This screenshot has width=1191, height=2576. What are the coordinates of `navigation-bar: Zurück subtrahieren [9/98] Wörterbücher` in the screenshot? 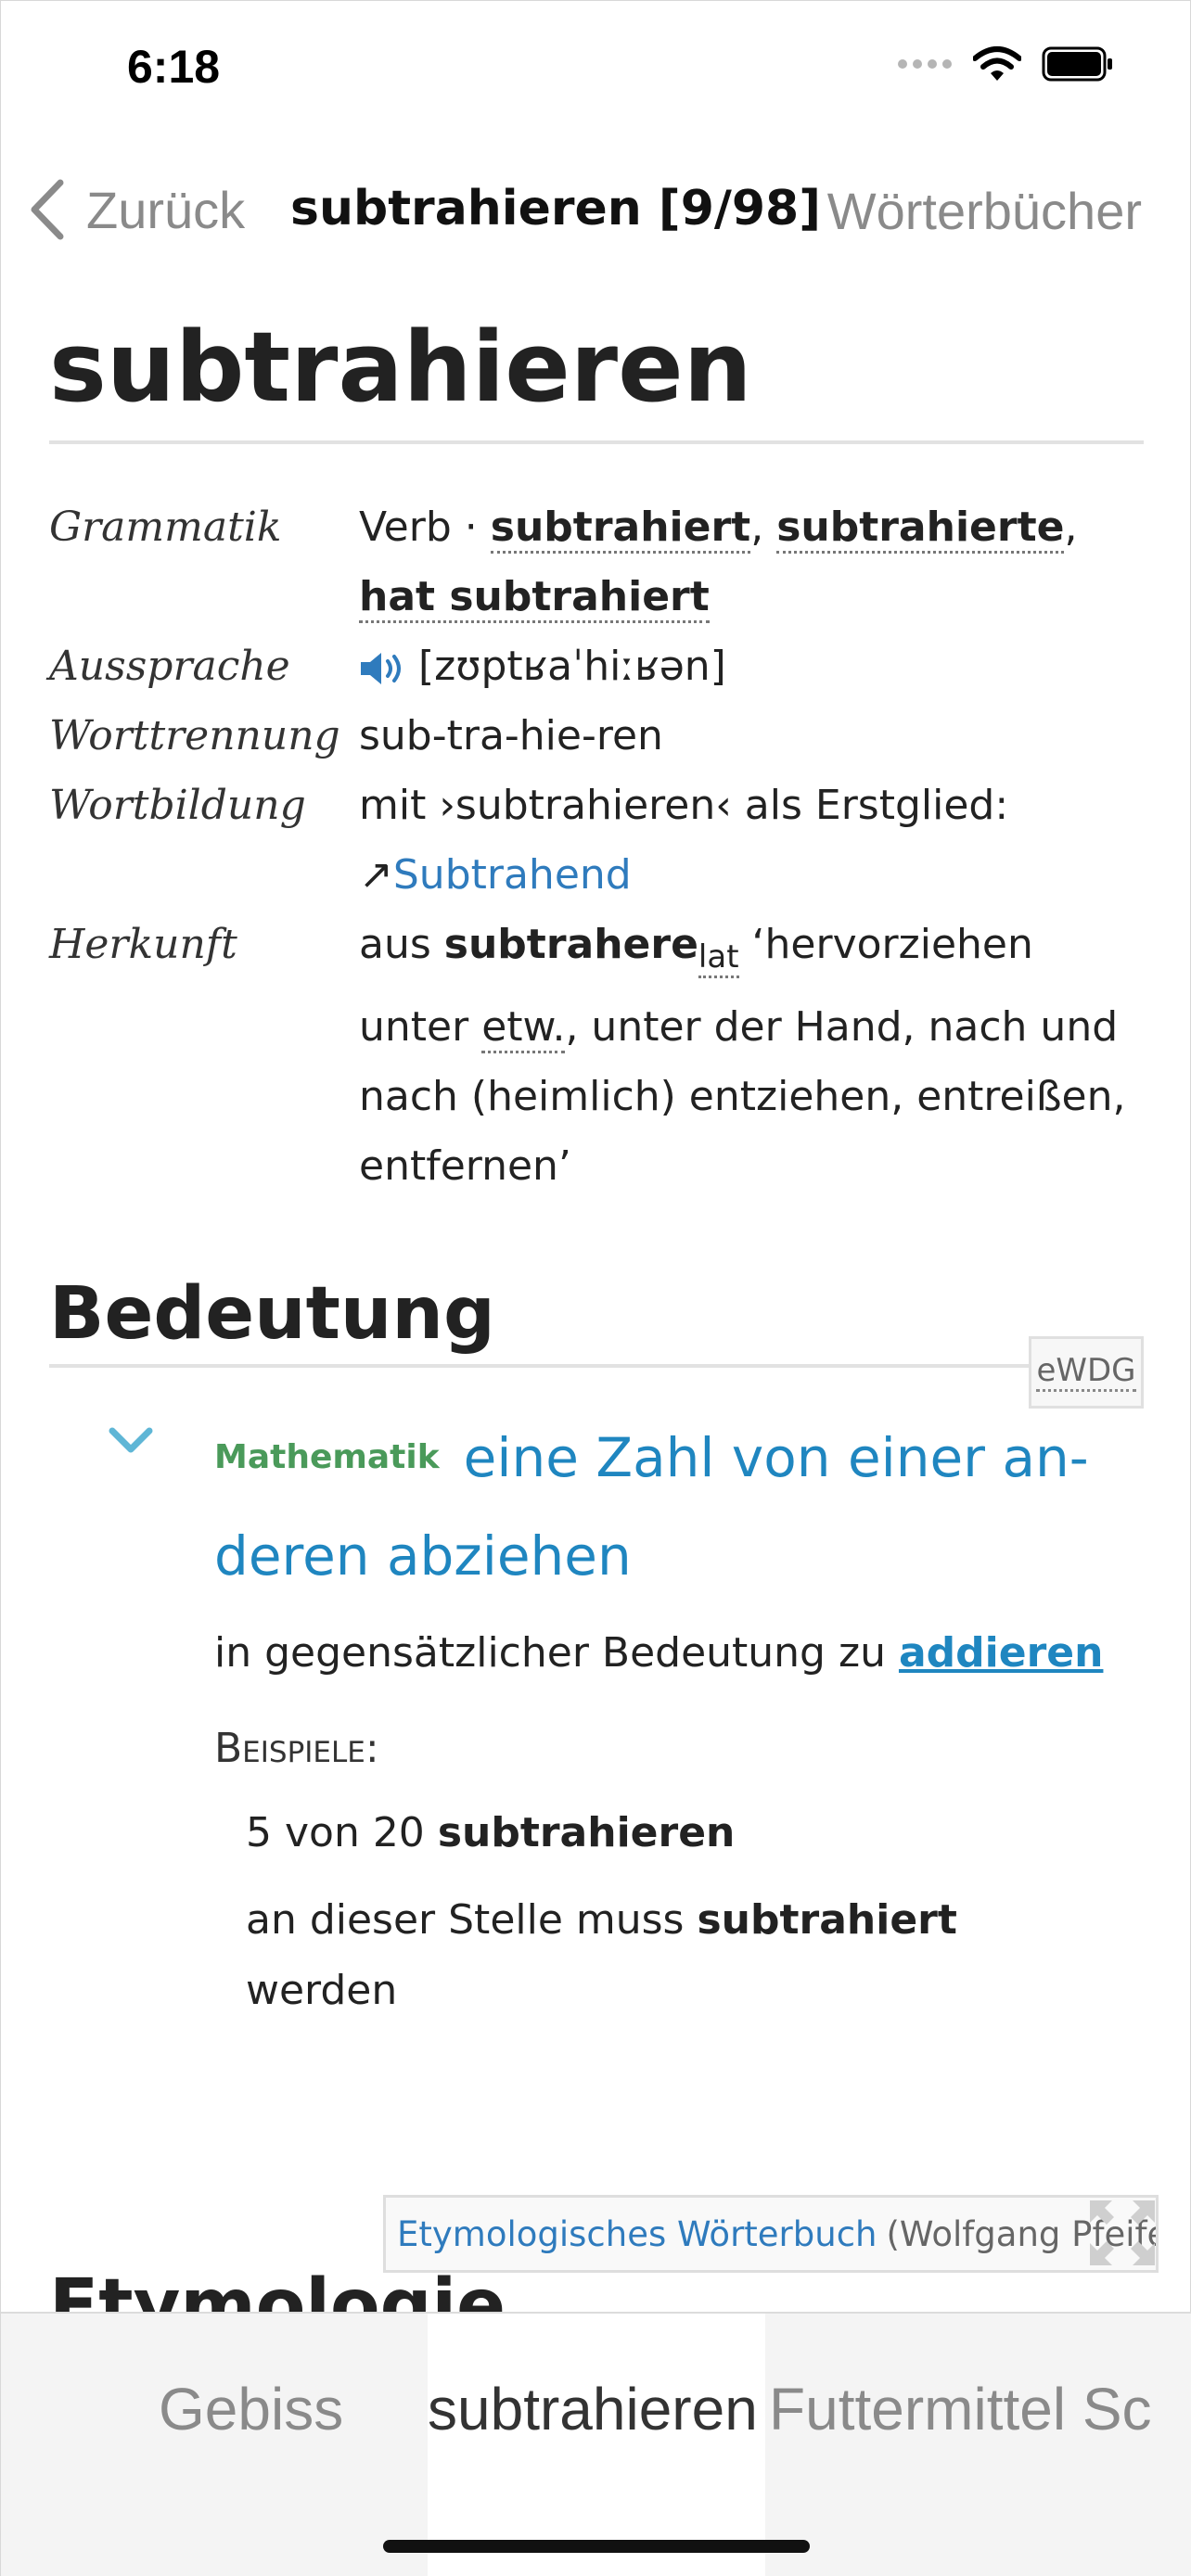 It's located at (596, 209).